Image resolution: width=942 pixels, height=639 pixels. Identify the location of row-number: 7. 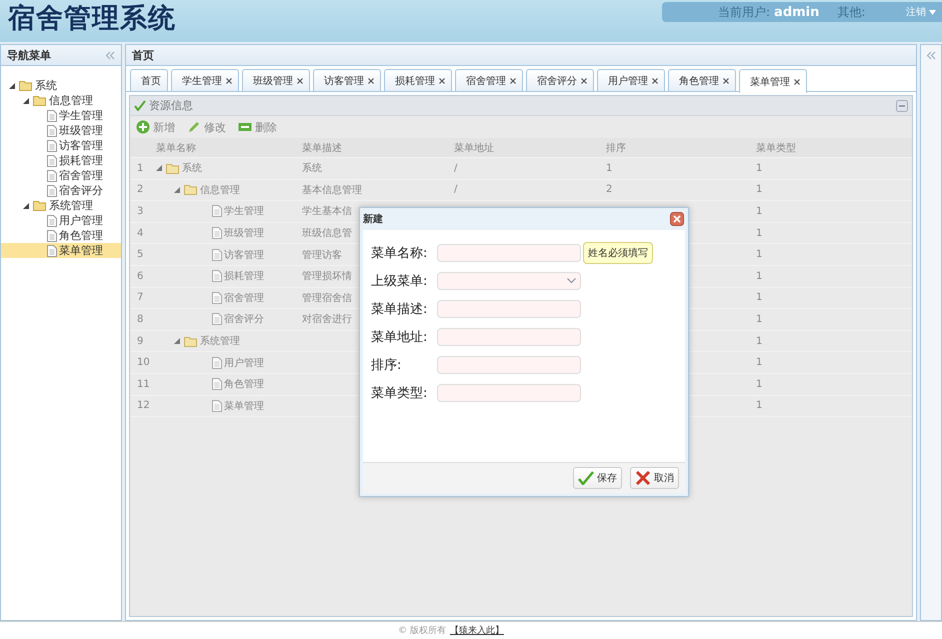
(140, 298).